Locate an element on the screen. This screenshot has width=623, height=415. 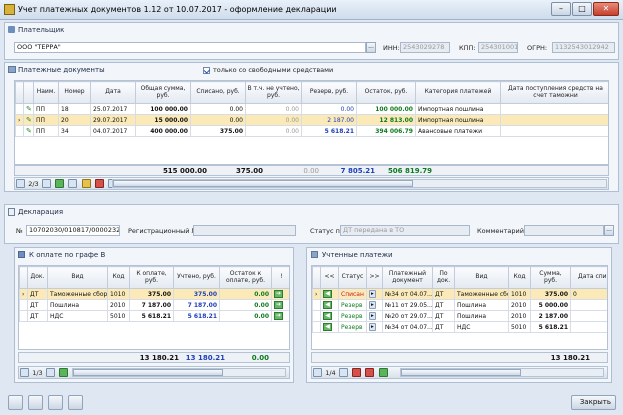
report-icon-button is located at coordinates (75, 402).